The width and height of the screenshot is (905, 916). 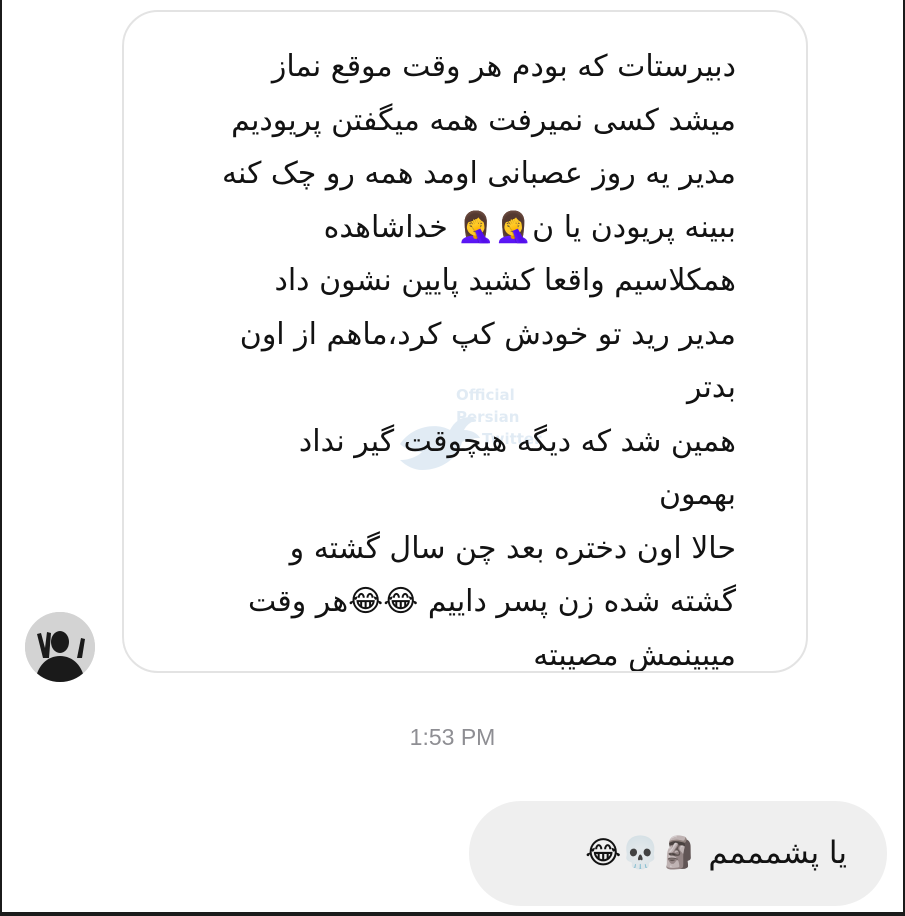 What do you see at coordinates (517, 441) in the screenshot?
I see `message-line: همین شد که دیگه هیچوقت گیر نداد` at bounding box center [517, 441].